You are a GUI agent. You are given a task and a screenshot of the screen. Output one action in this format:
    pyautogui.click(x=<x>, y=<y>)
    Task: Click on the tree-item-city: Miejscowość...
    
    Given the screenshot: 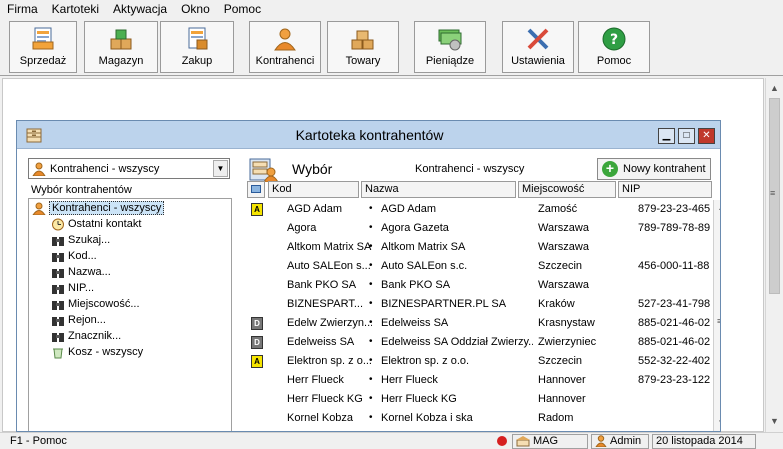 What is the action you would take?
    pyautogui.click(x=95, y=304)
    